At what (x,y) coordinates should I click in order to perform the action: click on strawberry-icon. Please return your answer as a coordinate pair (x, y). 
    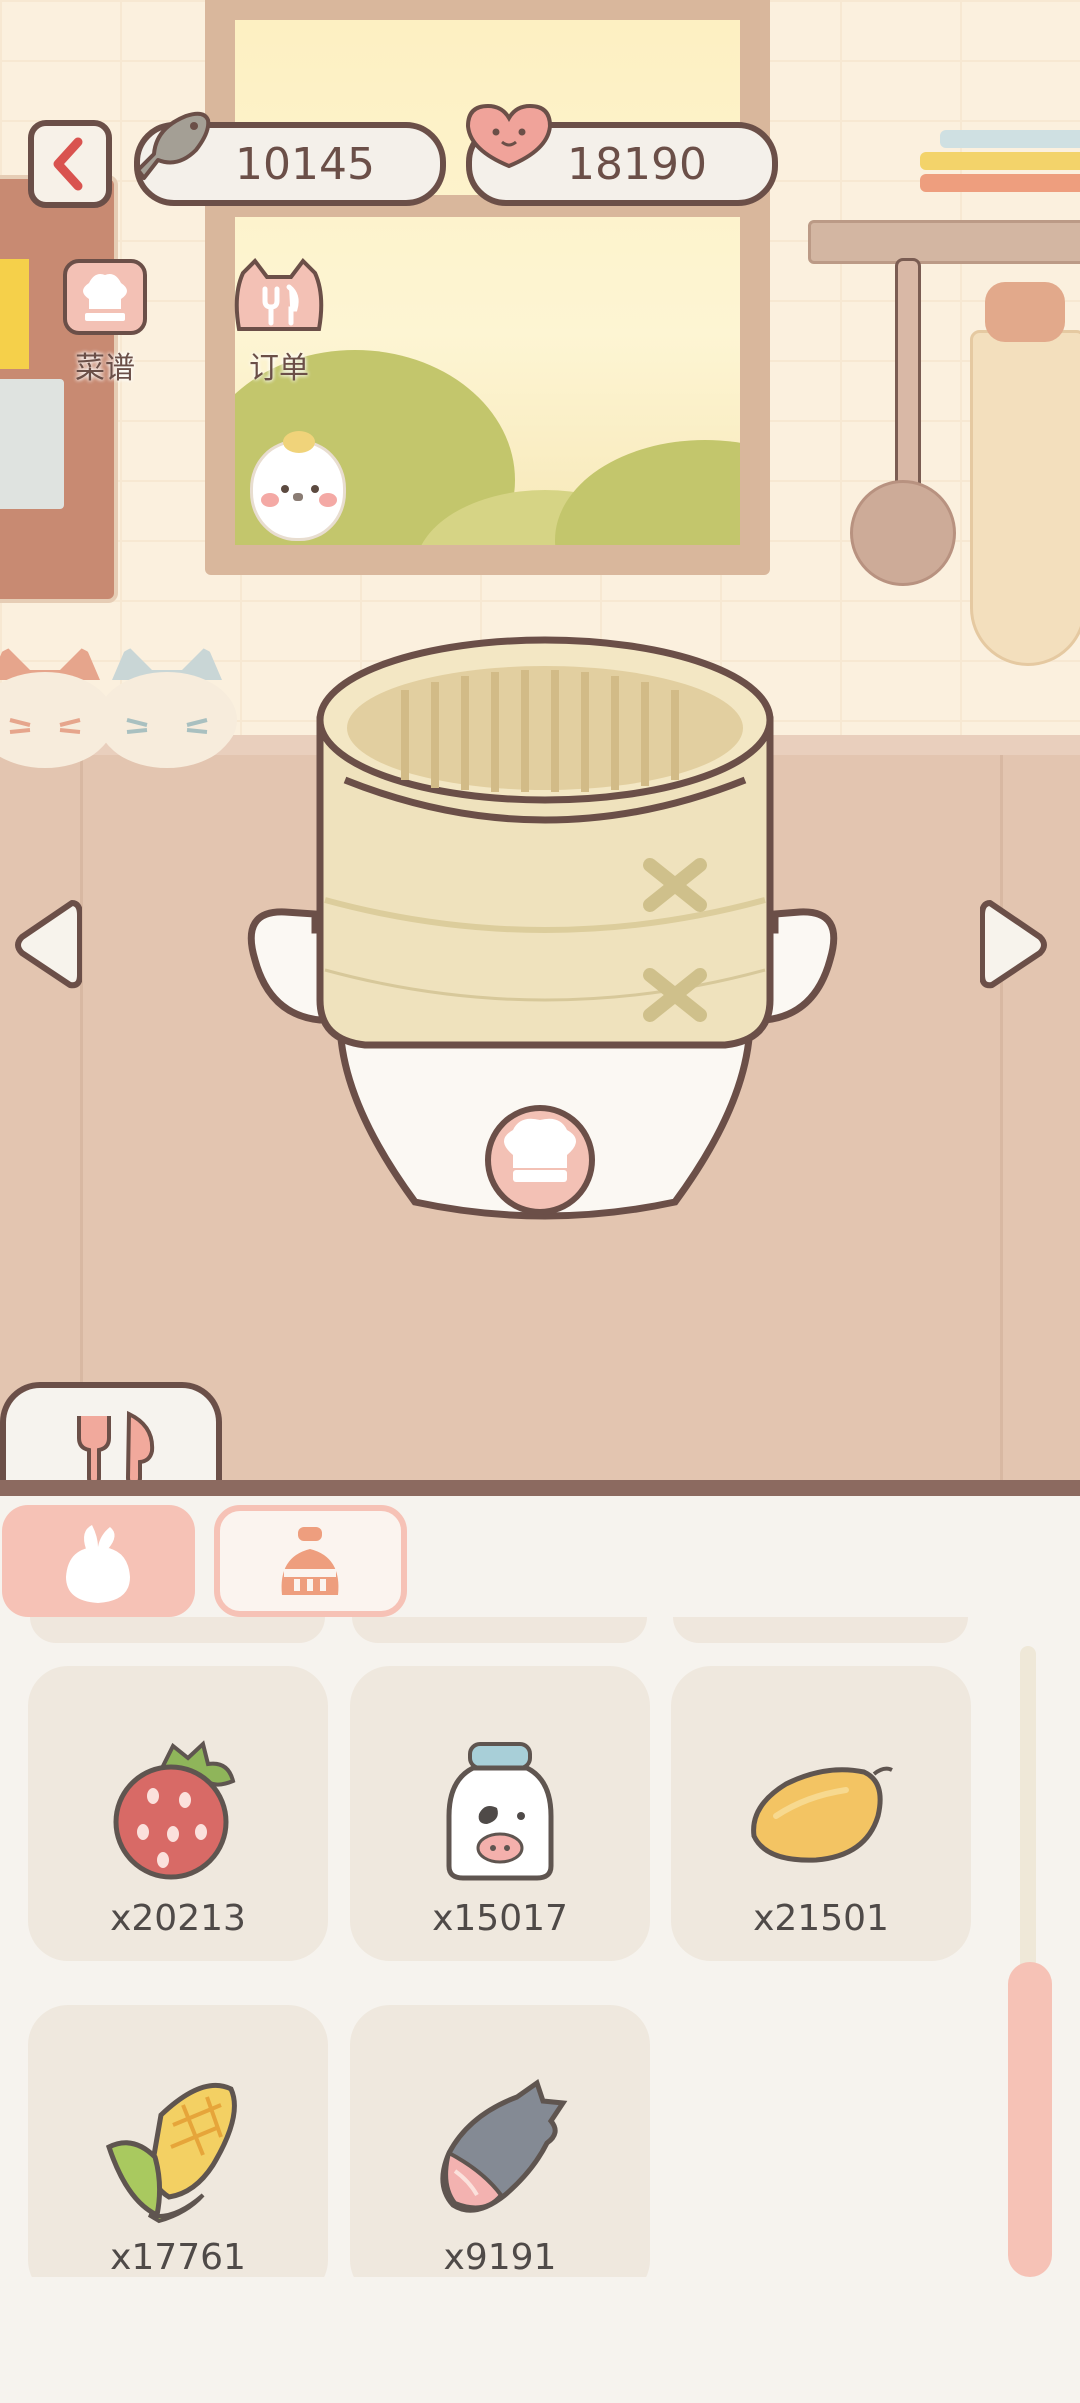
    Looking at the image, I should click on (174, 1810).